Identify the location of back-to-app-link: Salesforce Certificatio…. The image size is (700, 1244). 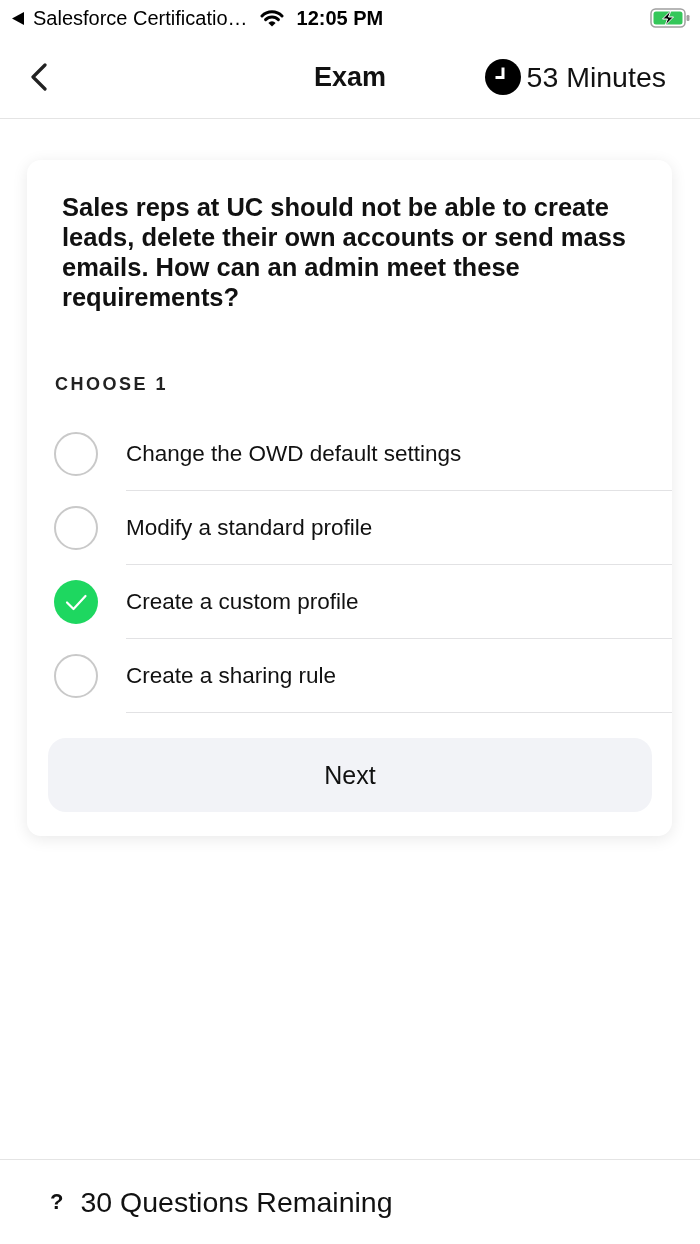
(130, 18).